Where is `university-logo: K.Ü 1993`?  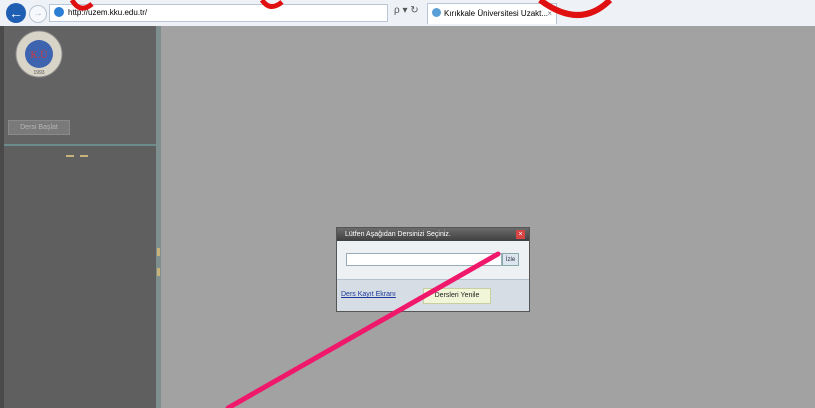
university-logo: K.Ü 1993 is located at coordinates (39, 54).